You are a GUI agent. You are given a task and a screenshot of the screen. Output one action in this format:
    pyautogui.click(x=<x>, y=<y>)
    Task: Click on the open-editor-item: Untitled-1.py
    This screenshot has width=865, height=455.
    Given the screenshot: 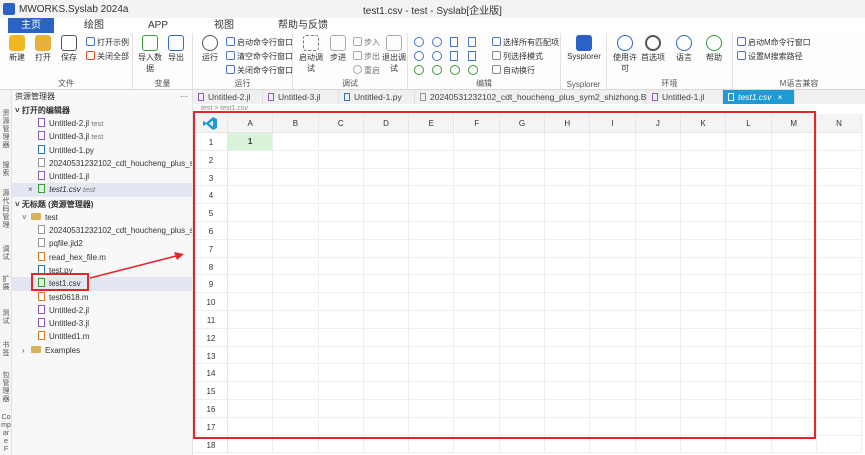 What is the action you would take?
    pyautogui.click(x=102, y=150)
    